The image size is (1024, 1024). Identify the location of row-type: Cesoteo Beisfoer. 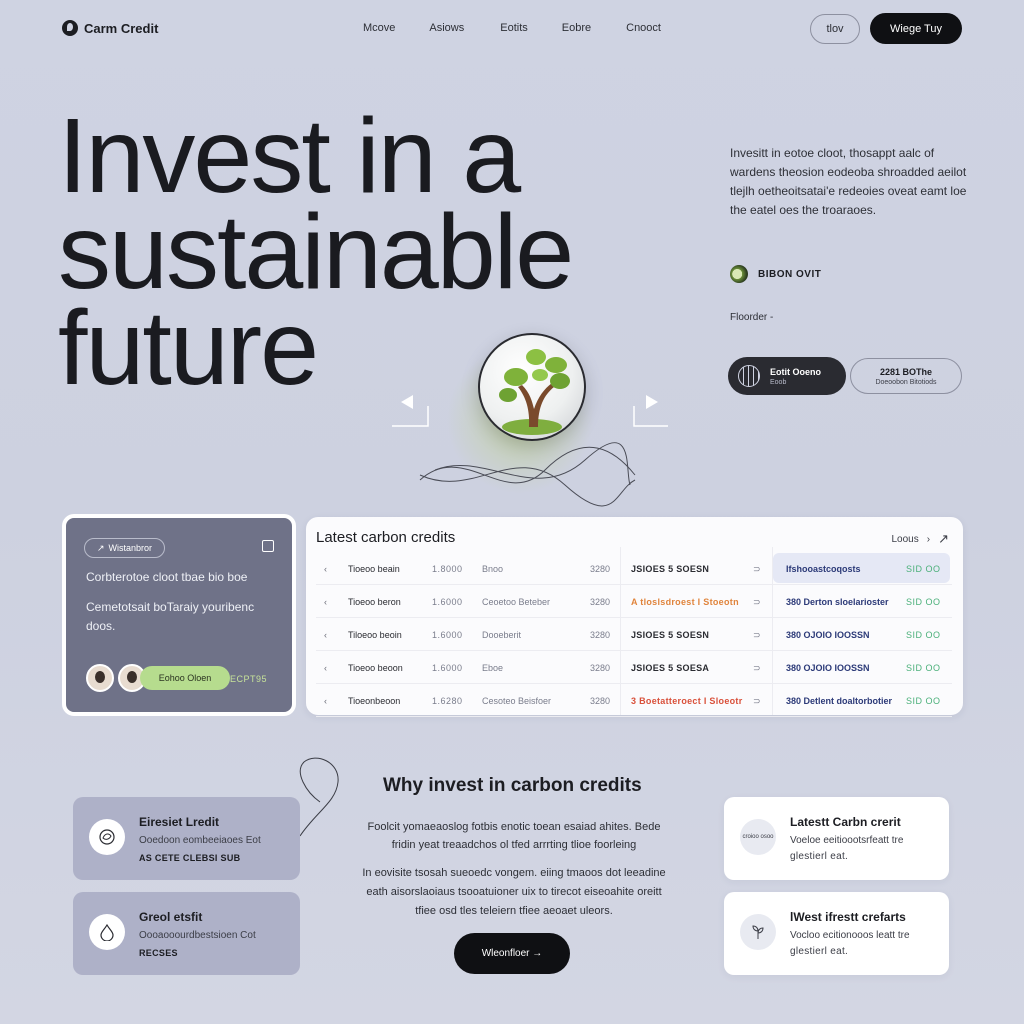
(517, 701).